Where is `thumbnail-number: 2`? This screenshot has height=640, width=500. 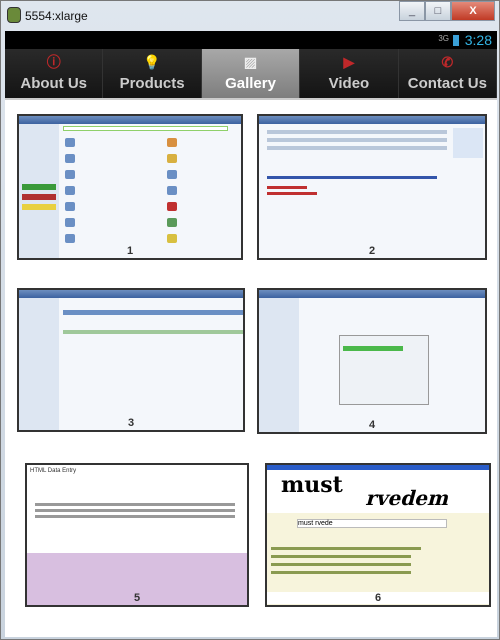
thumbnail-number: 2 is located at coordinates (372, 251).